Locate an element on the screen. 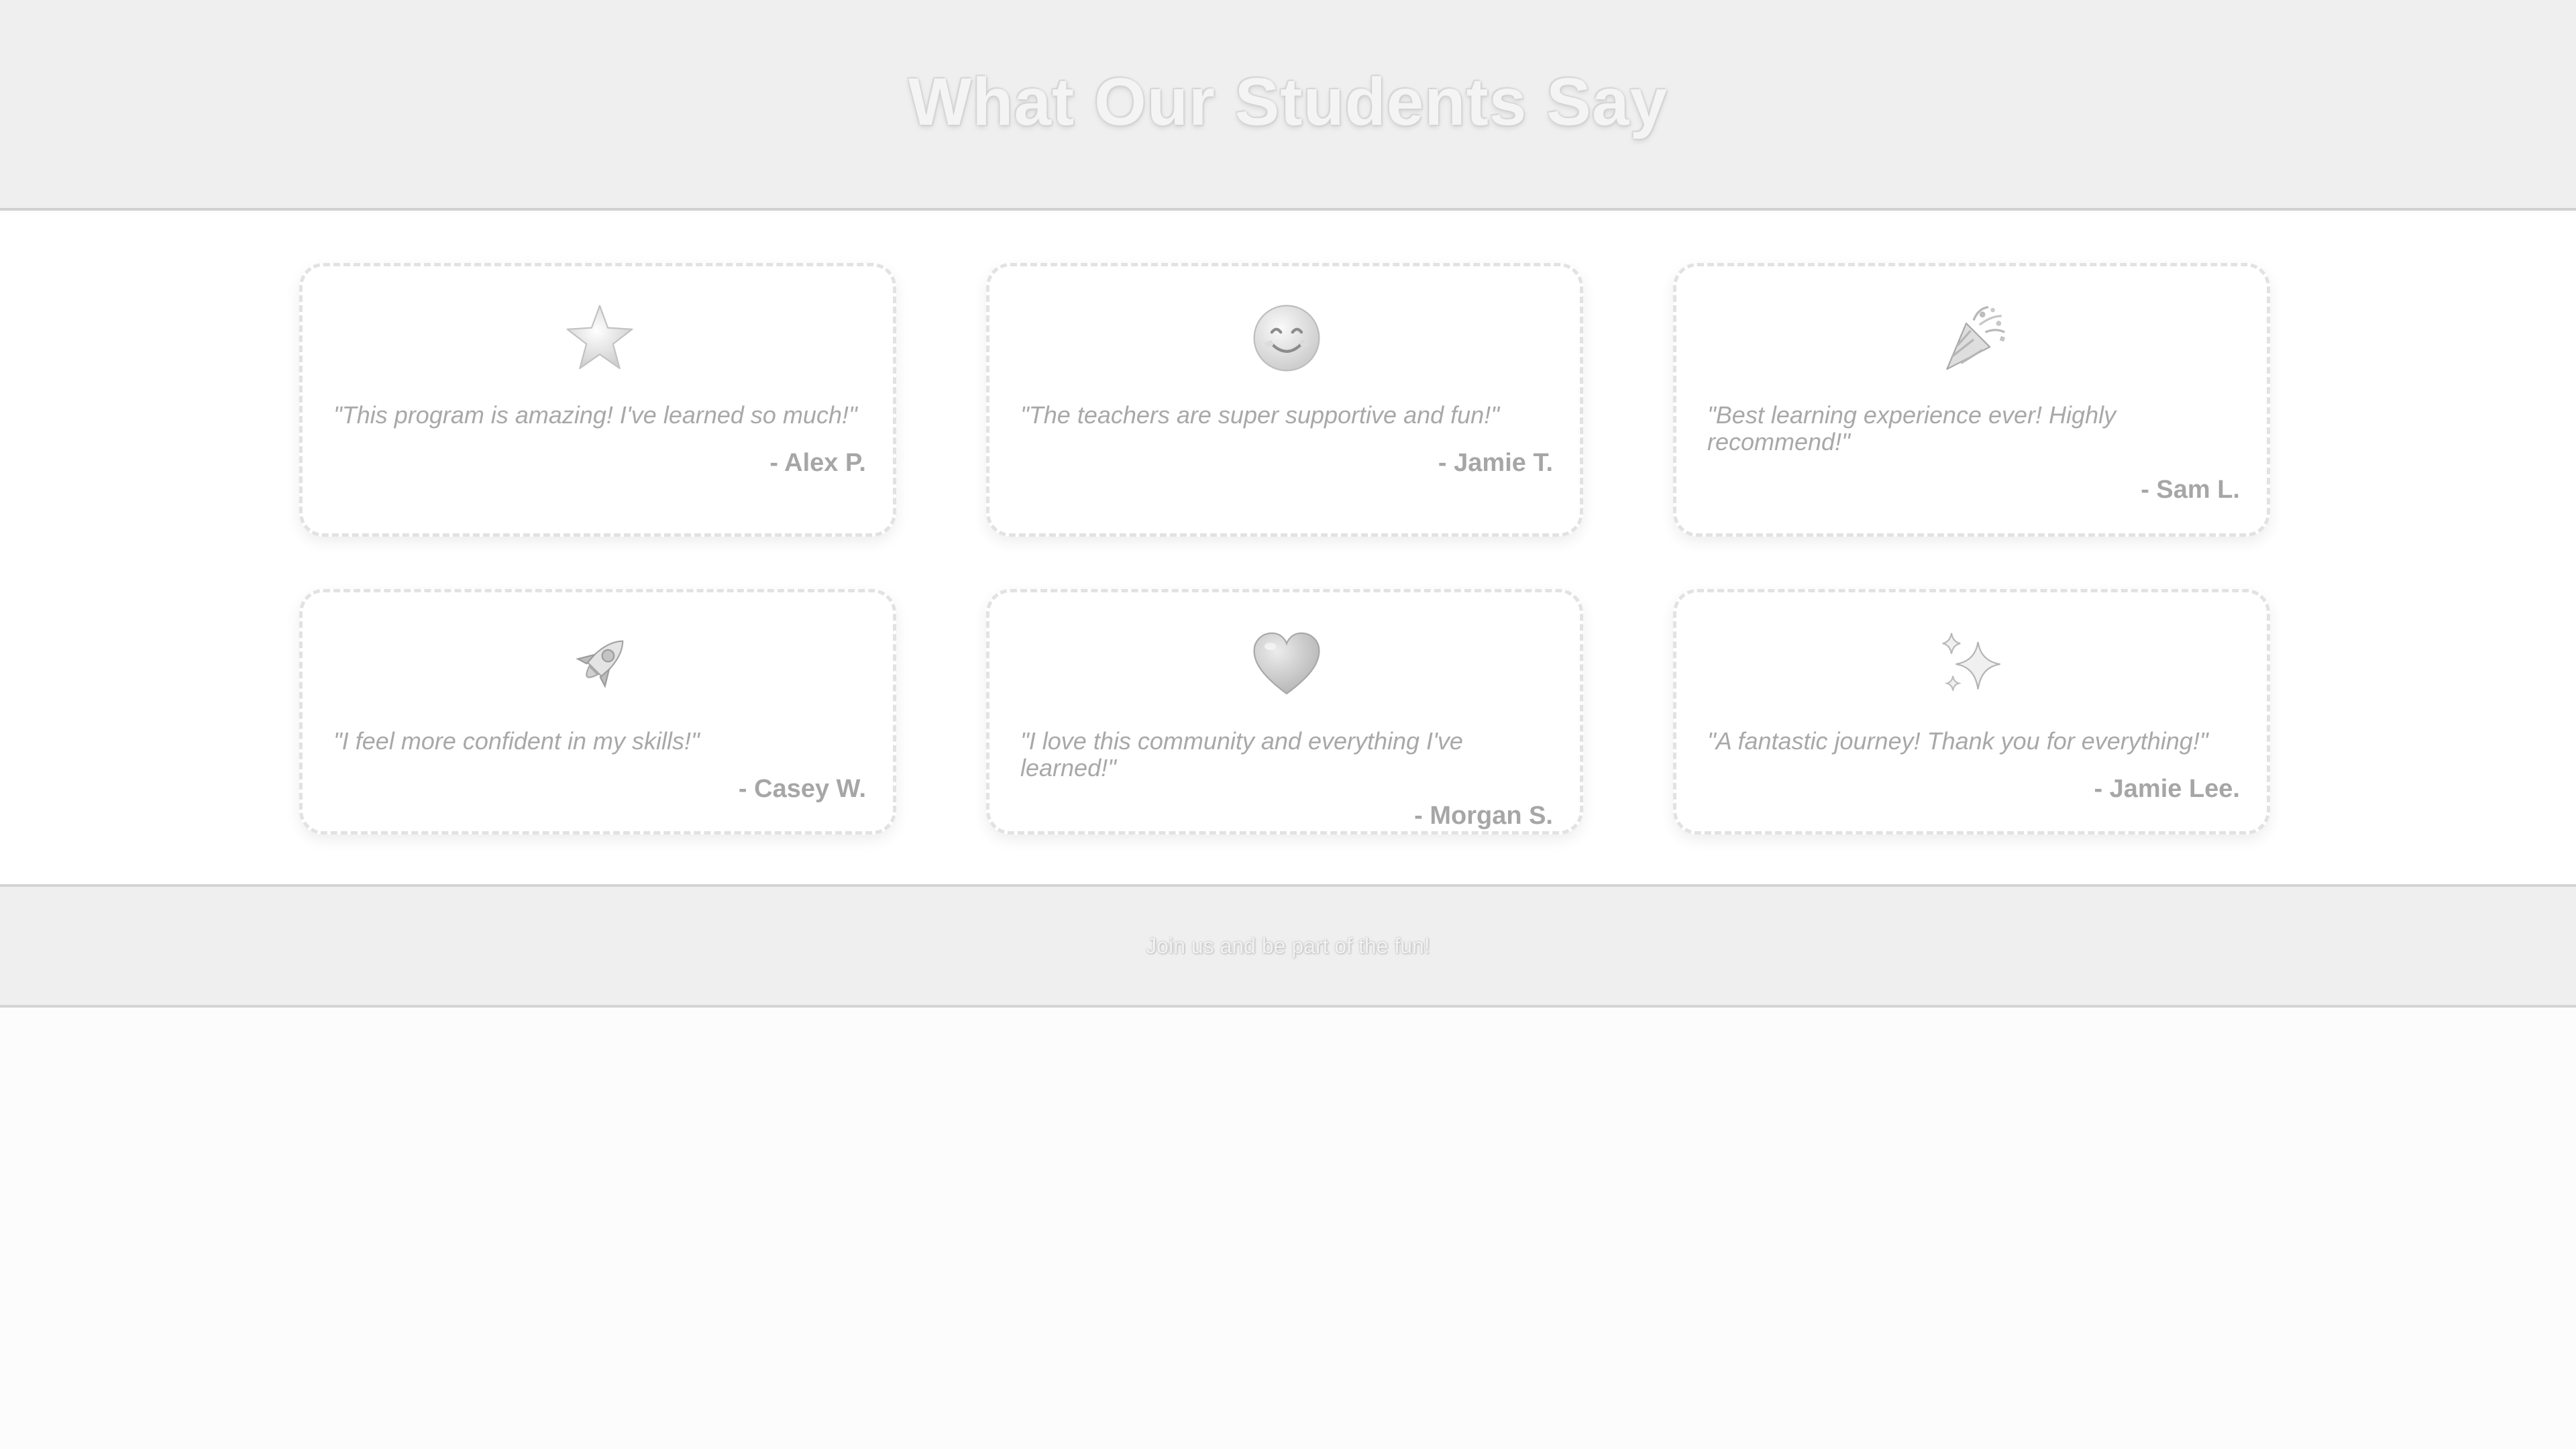 The height and width of the screenshot is (1449, 2576). footer-tagline: Join us and be part of the fun! is located at coordinates (1288, 945).